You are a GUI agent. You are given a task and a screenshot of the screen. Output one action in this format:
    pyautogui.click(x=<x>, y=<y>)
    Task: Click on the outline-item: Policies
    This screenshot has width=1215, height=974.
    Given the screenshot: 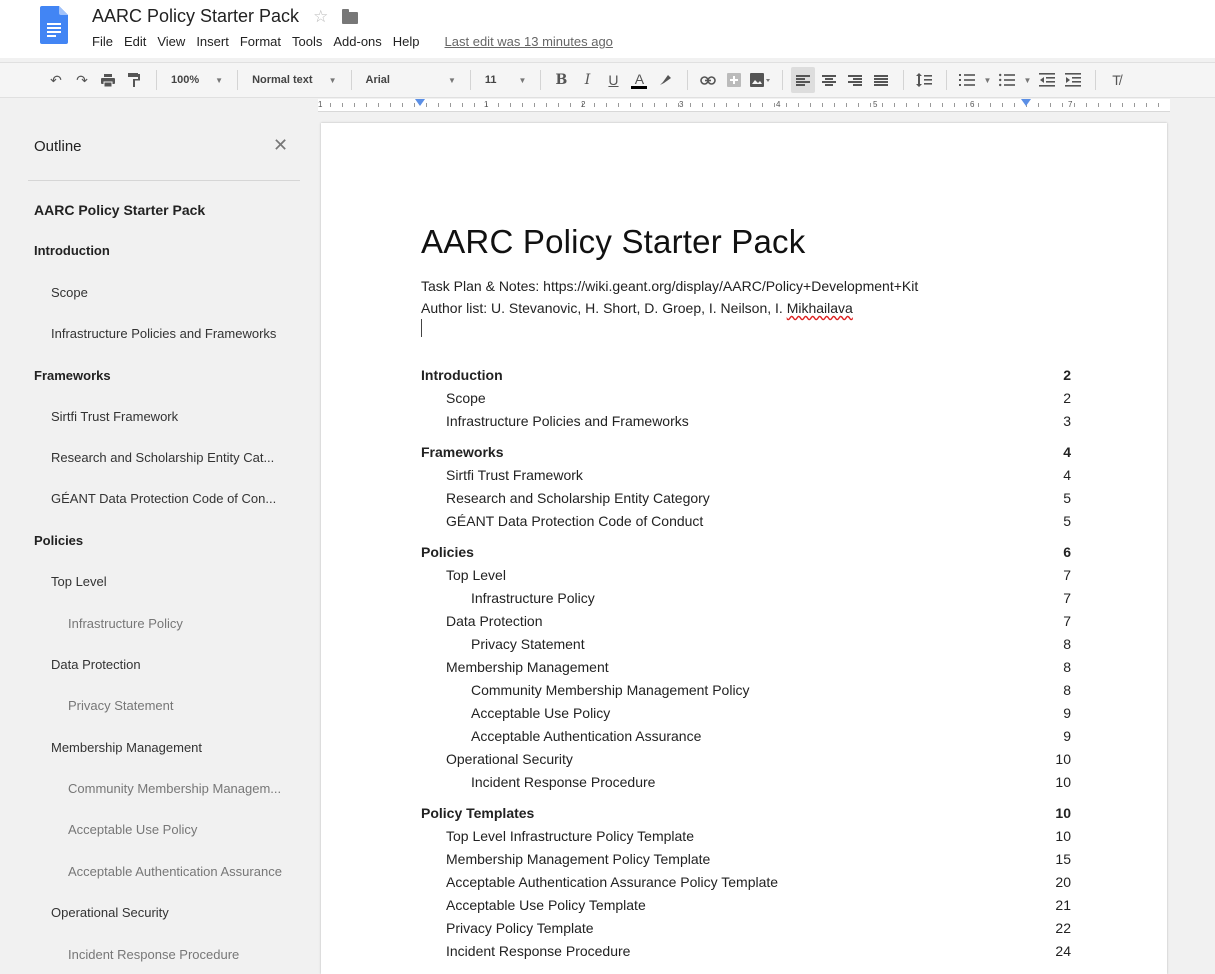 What is the action you would take?
    pyautogui.click(x=58, y=540)
    